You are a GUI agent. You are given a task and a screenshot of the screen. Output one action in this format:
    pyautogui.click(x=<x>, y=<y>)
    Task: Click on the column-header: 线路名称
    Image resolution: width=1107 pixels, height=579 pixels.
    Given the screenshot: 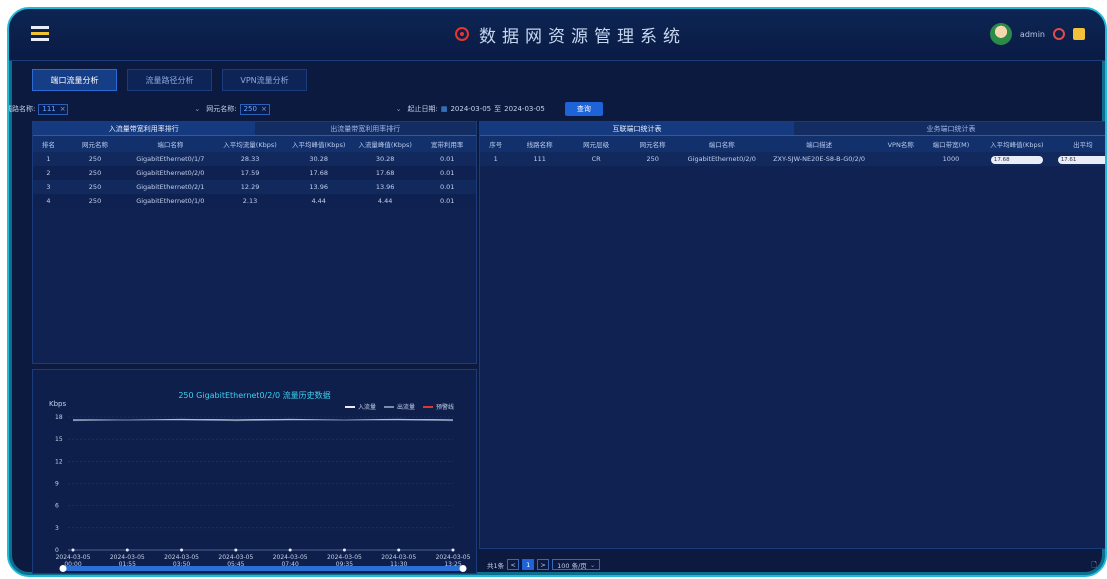 What is the action you would take?
    pyautogui.click(x=539, y=144)
    